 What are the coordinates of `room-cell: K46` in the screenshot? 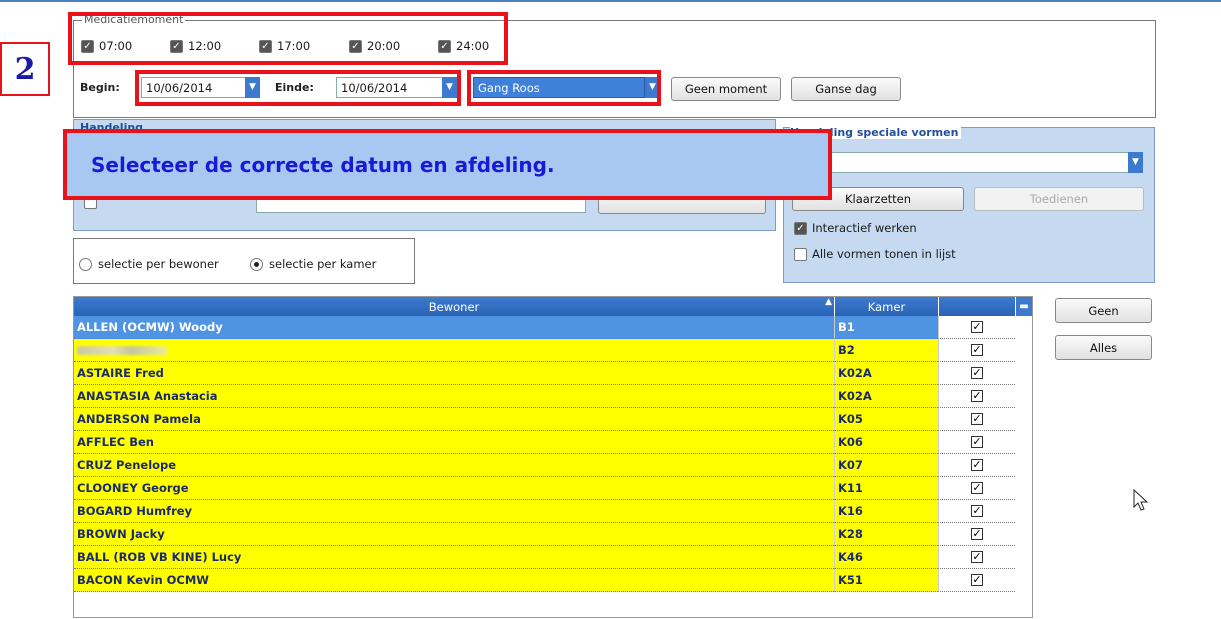 It's located at (886, 557).